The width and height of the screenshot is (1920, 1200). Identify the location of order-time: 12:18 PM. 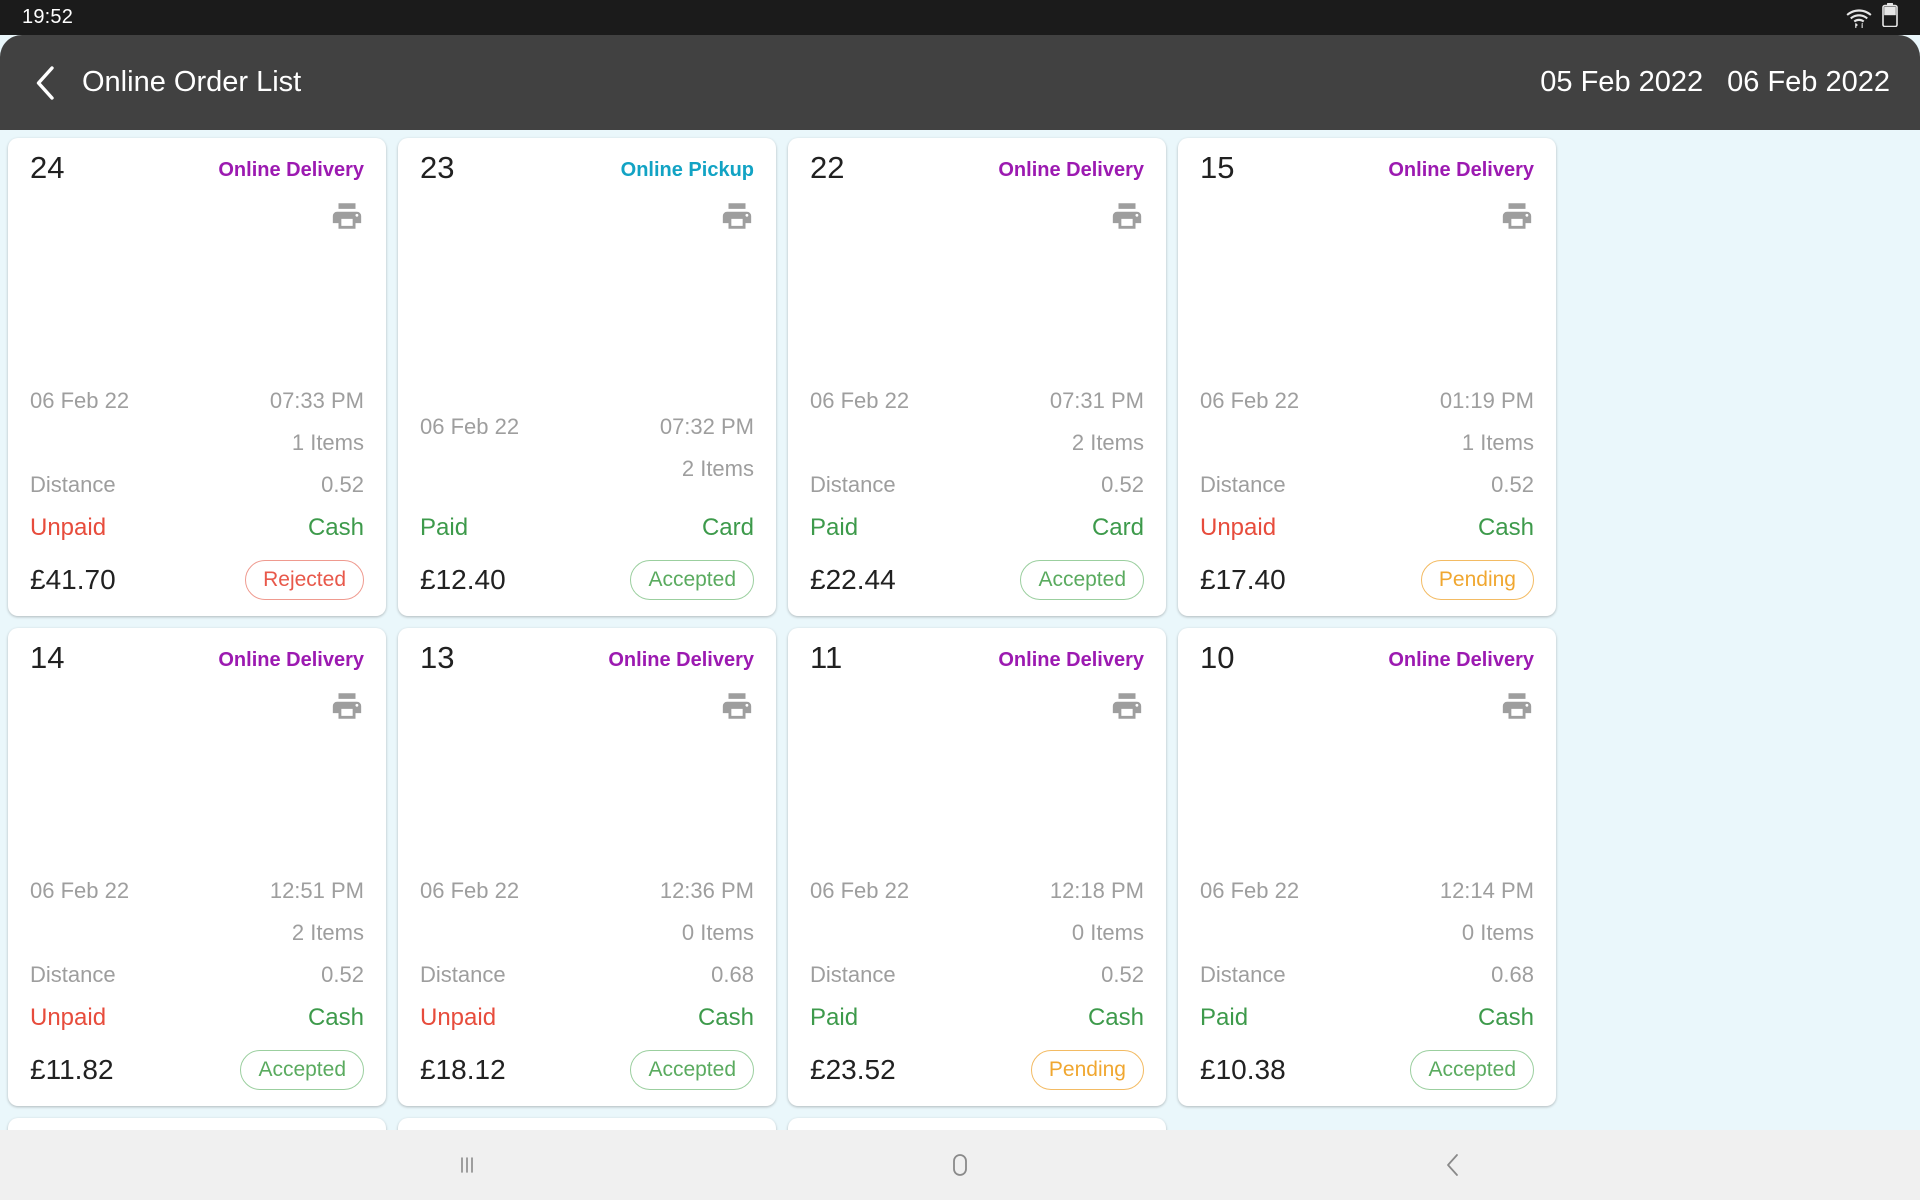
(1096, 890).